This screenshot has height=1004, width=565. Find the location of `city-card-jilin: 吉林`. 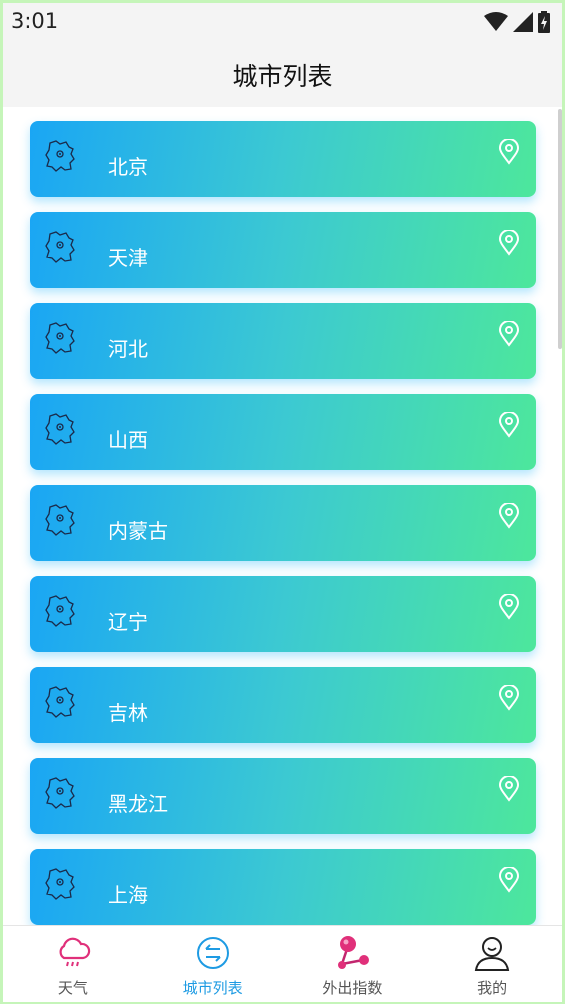

city-card-jilin: 吉林 is located at coordinates (283, 705).